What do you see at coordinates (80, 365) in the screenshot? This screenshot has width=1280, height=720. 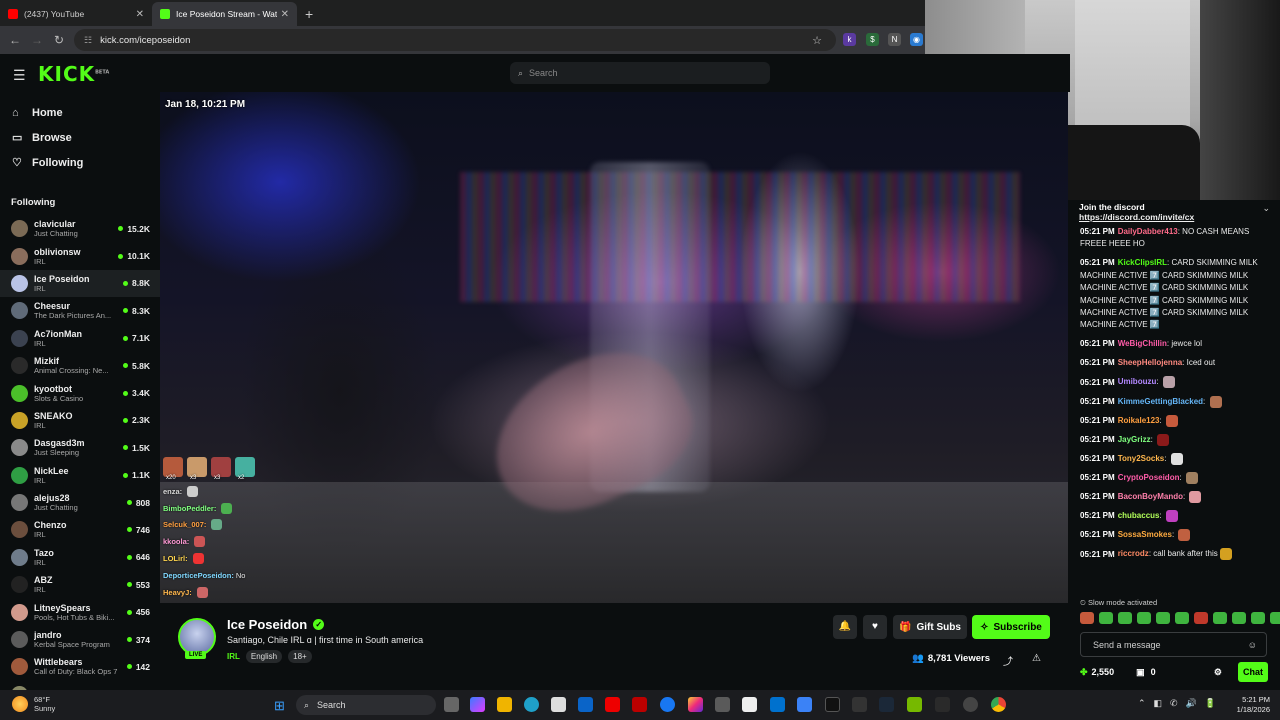 I see `sidebar-channel-mizkif: Mizkif Animal Crossing: Ne... 5.8K` at bounding box center [80, 365].